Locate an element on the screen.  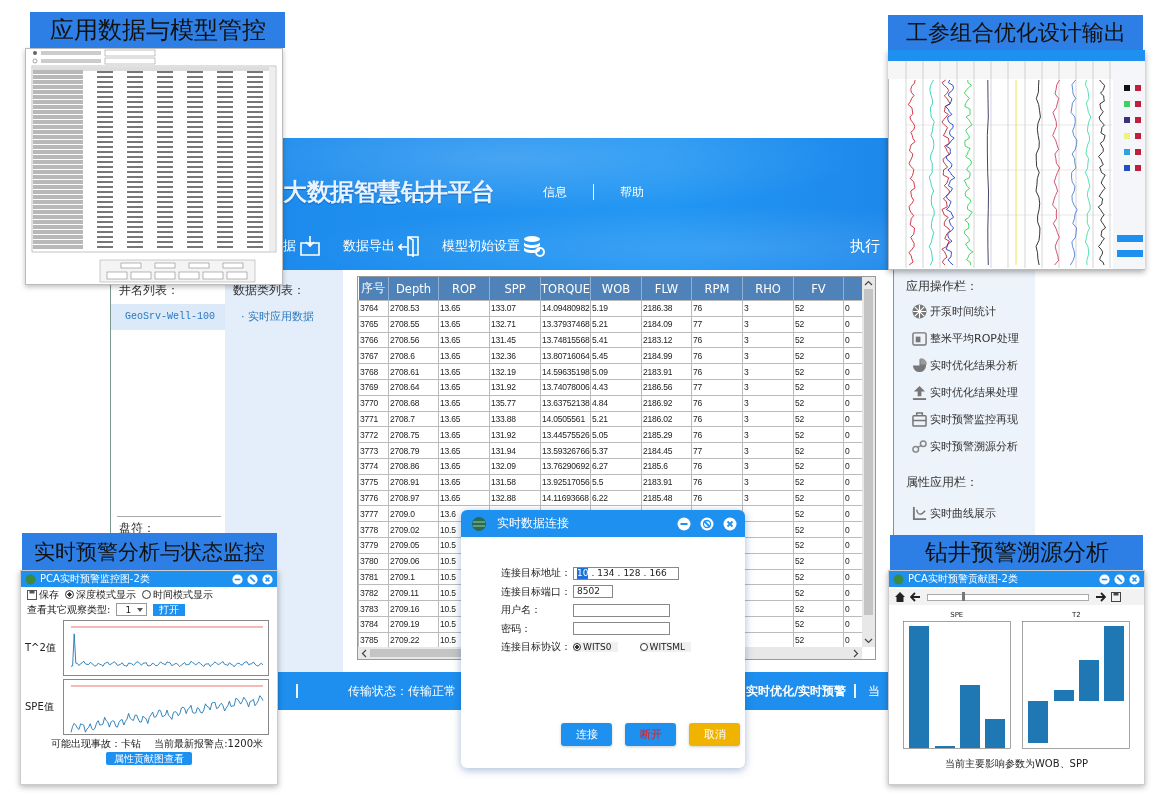
table-cell: 132.09 is located at coordinates (503, 466).